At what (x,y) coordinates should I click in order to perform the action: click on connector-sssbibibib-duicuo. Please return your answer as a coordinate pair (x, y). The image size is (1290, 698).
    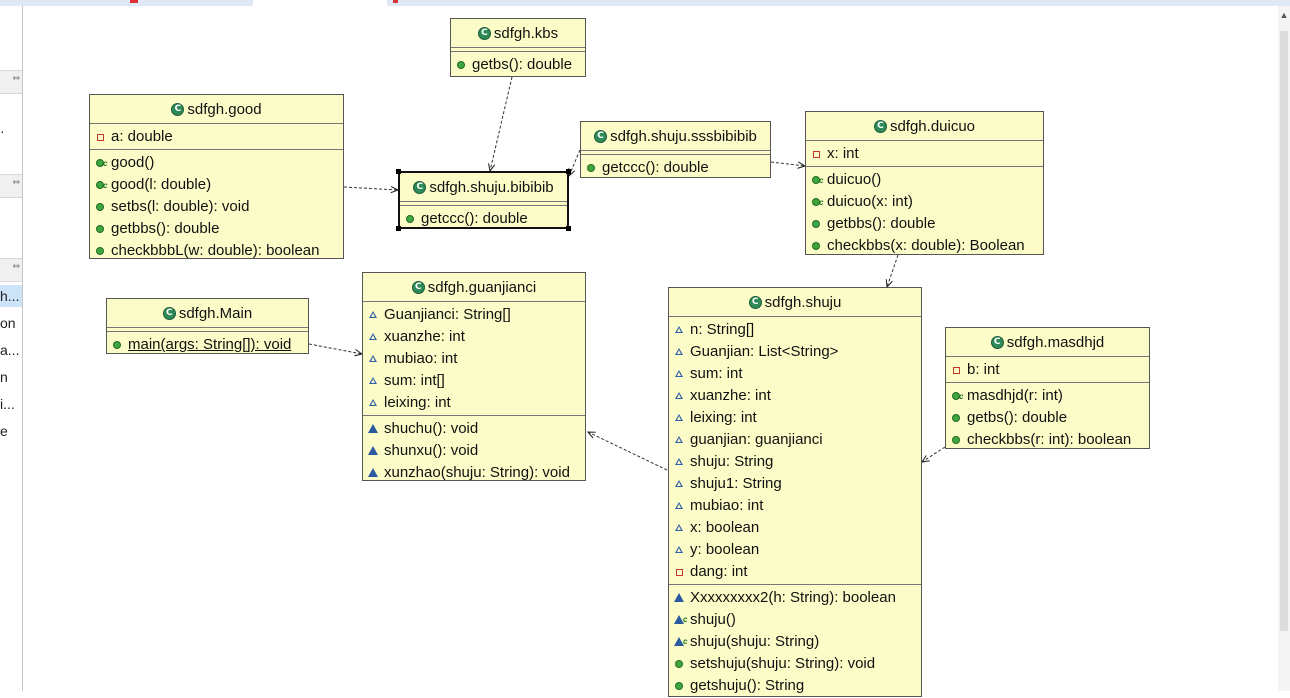
    Looking at the image, I should click on (787, 163).